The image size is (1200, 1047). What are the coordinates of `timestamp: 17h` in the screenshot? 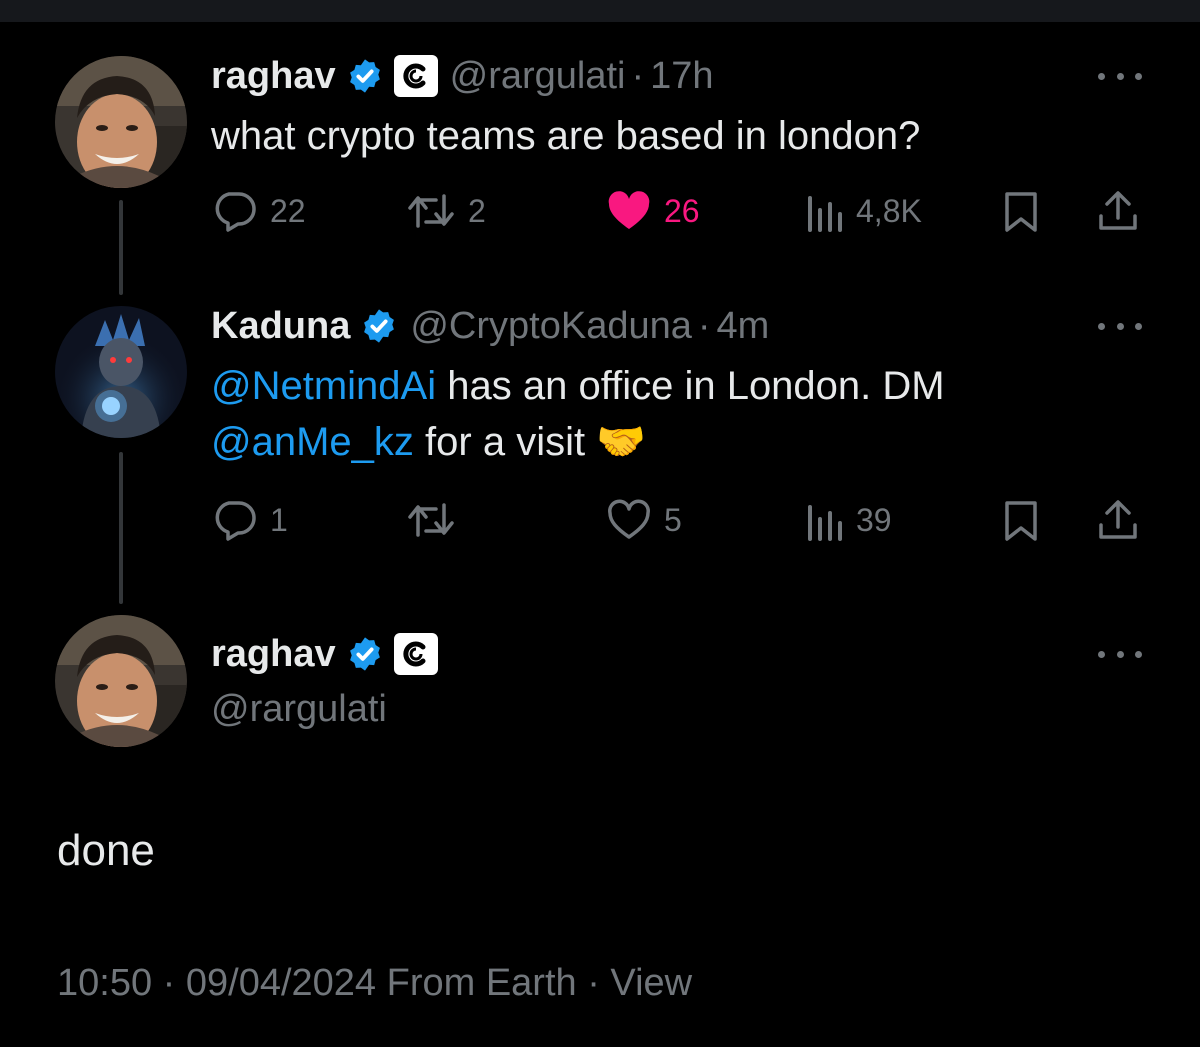 It's located at (681, 76).